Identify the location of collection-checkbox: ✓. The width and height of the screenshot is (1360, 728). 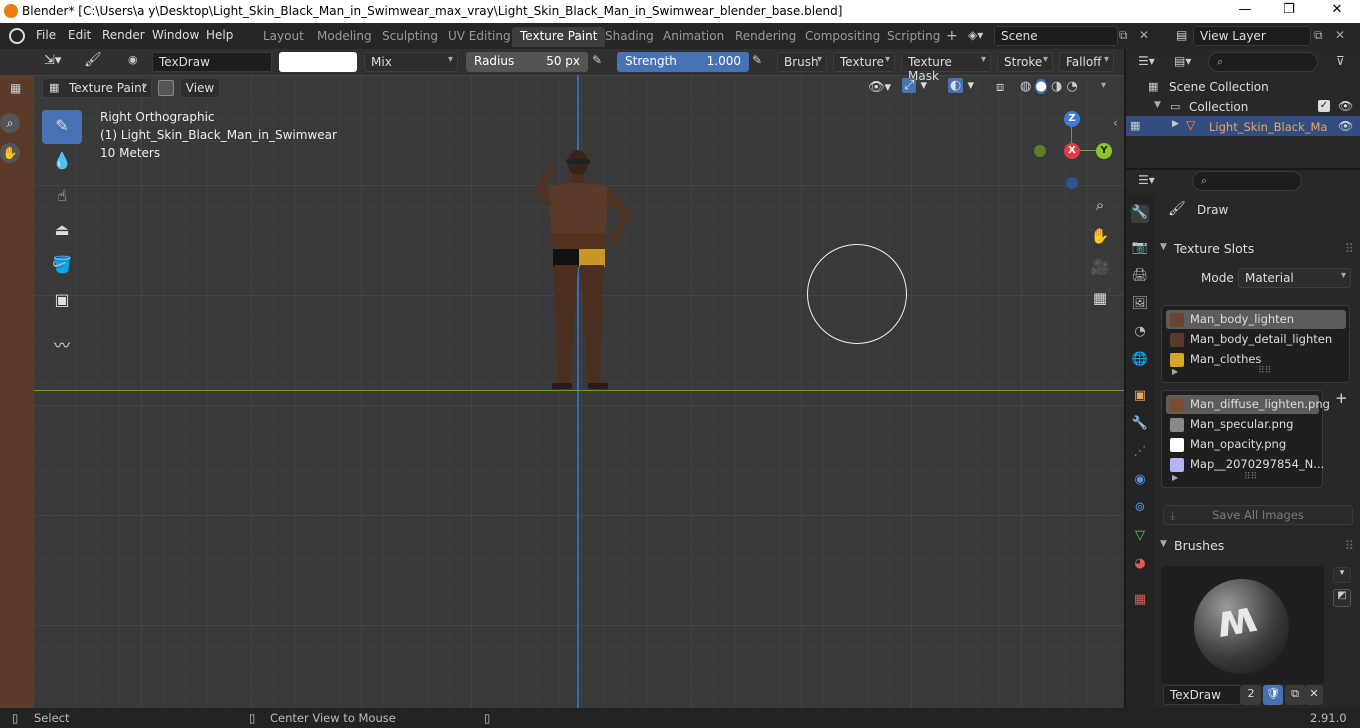
(1324, 106).